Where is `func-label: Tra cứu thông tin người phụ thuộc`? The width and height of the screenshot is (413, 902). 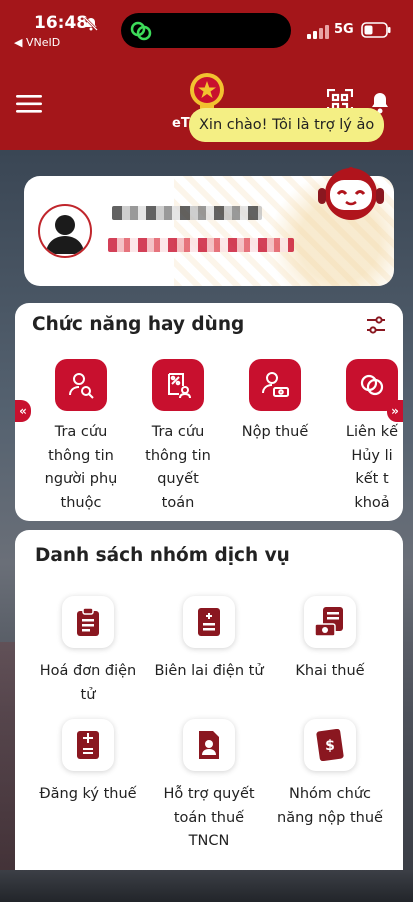
func-label: Tra cứu thông tin người phụ thuộc is located at coordinates (81, 467).